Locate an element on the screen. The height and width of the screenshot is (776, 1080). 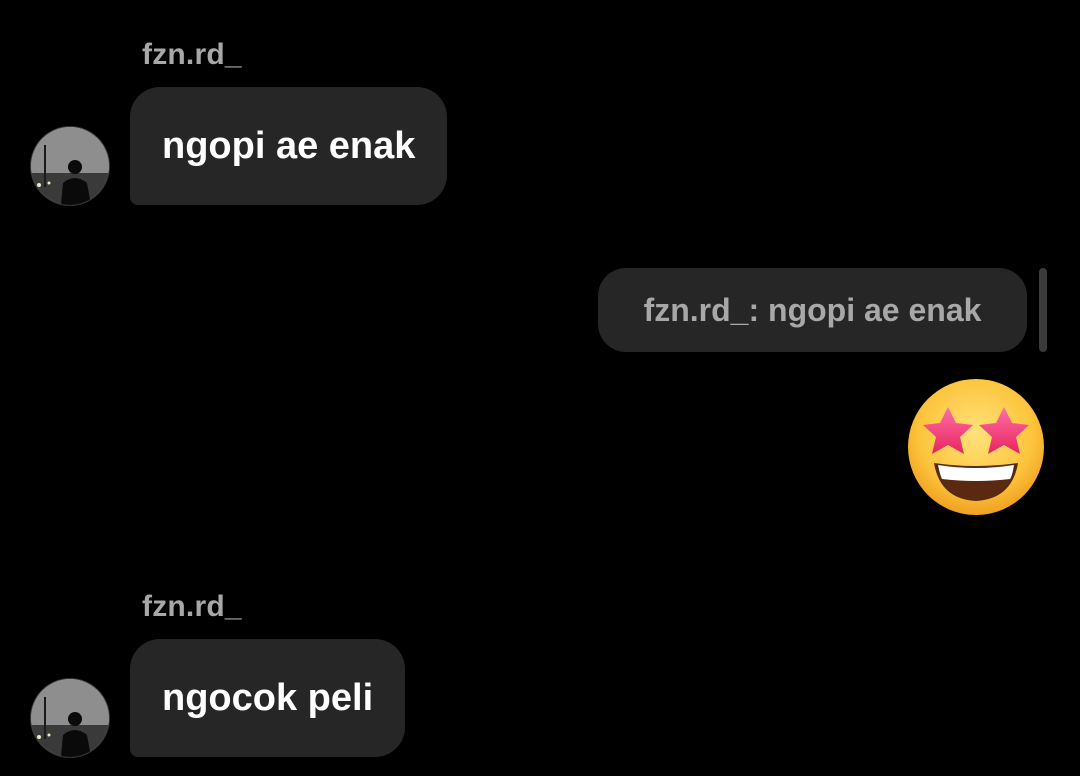
reply-preview-bubble: fzn.rd_: ngopi ae enak is located at coordinates (812, 310).